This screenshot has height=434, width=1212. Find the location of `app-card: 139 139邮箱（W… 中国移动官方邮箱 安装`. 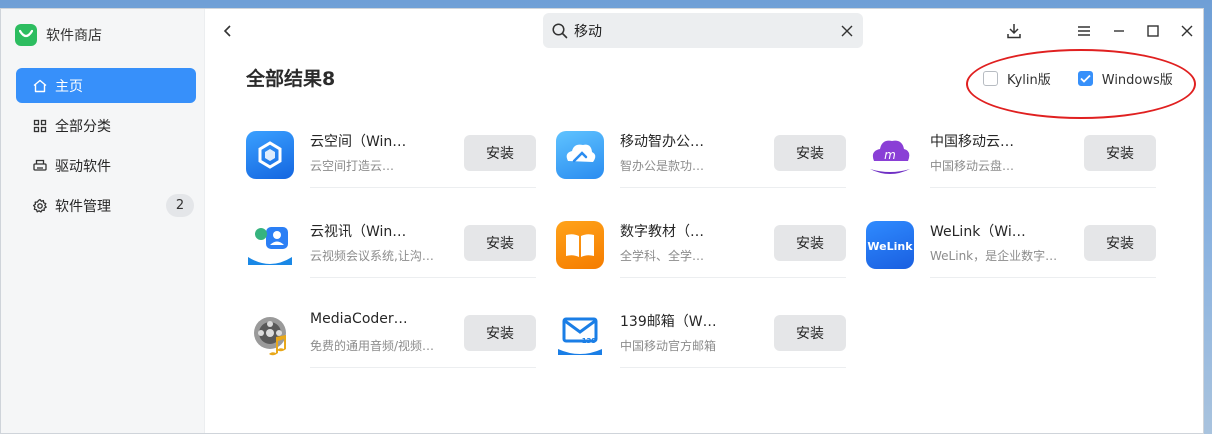

app-card: 139 139邮箱（W… 中国移动官方邮箱 安装 is located at coordinates (701, 334).